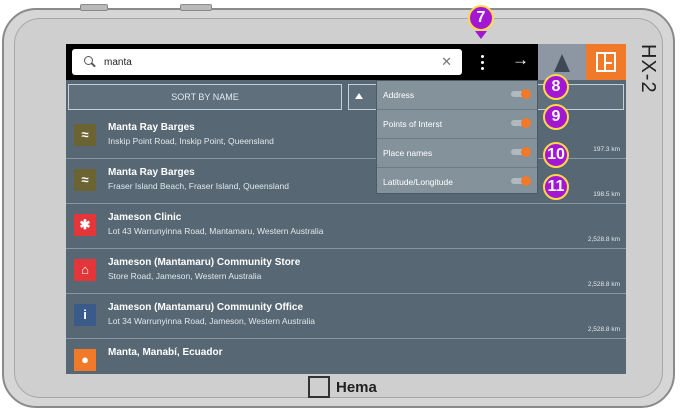 The image size is (681, 412). Describe the element at coordinates (457, 153) in the screenshot. I see `filter-option-place-names: Place names` at that location.